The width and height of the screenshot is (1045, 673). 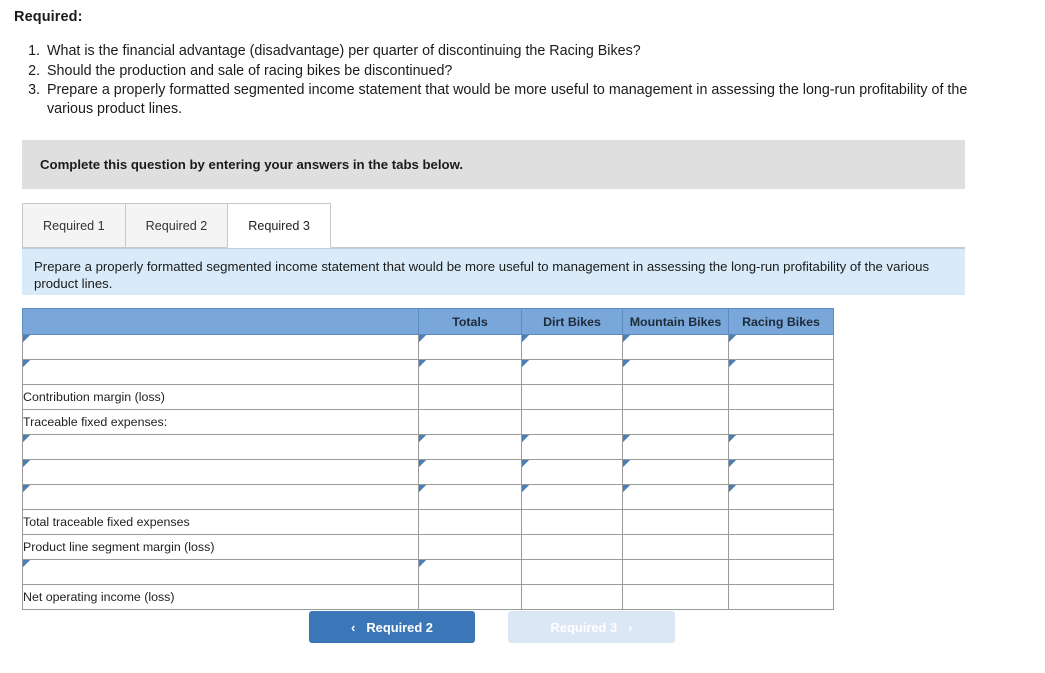 I want to click on mountain-bikes-value-segment-margin, so click(x=675, y=547).